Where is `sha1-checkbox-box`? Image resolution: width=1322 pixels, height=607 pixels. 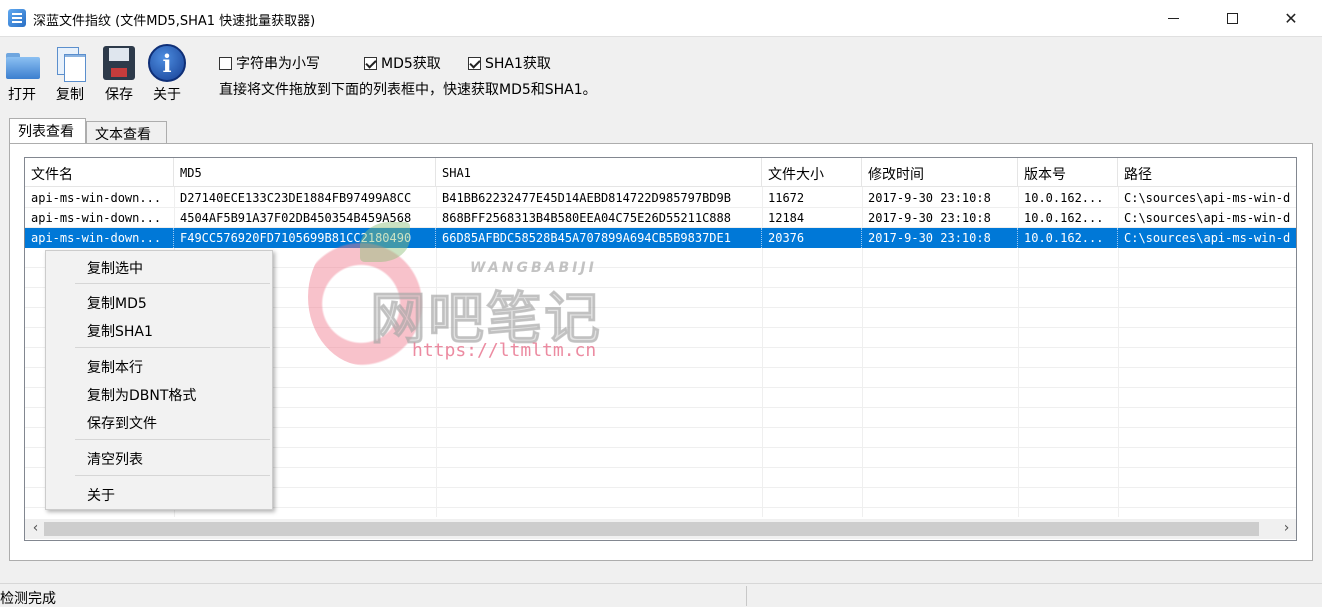 sha1-checkbox-box is located at coordinates (474, 63).